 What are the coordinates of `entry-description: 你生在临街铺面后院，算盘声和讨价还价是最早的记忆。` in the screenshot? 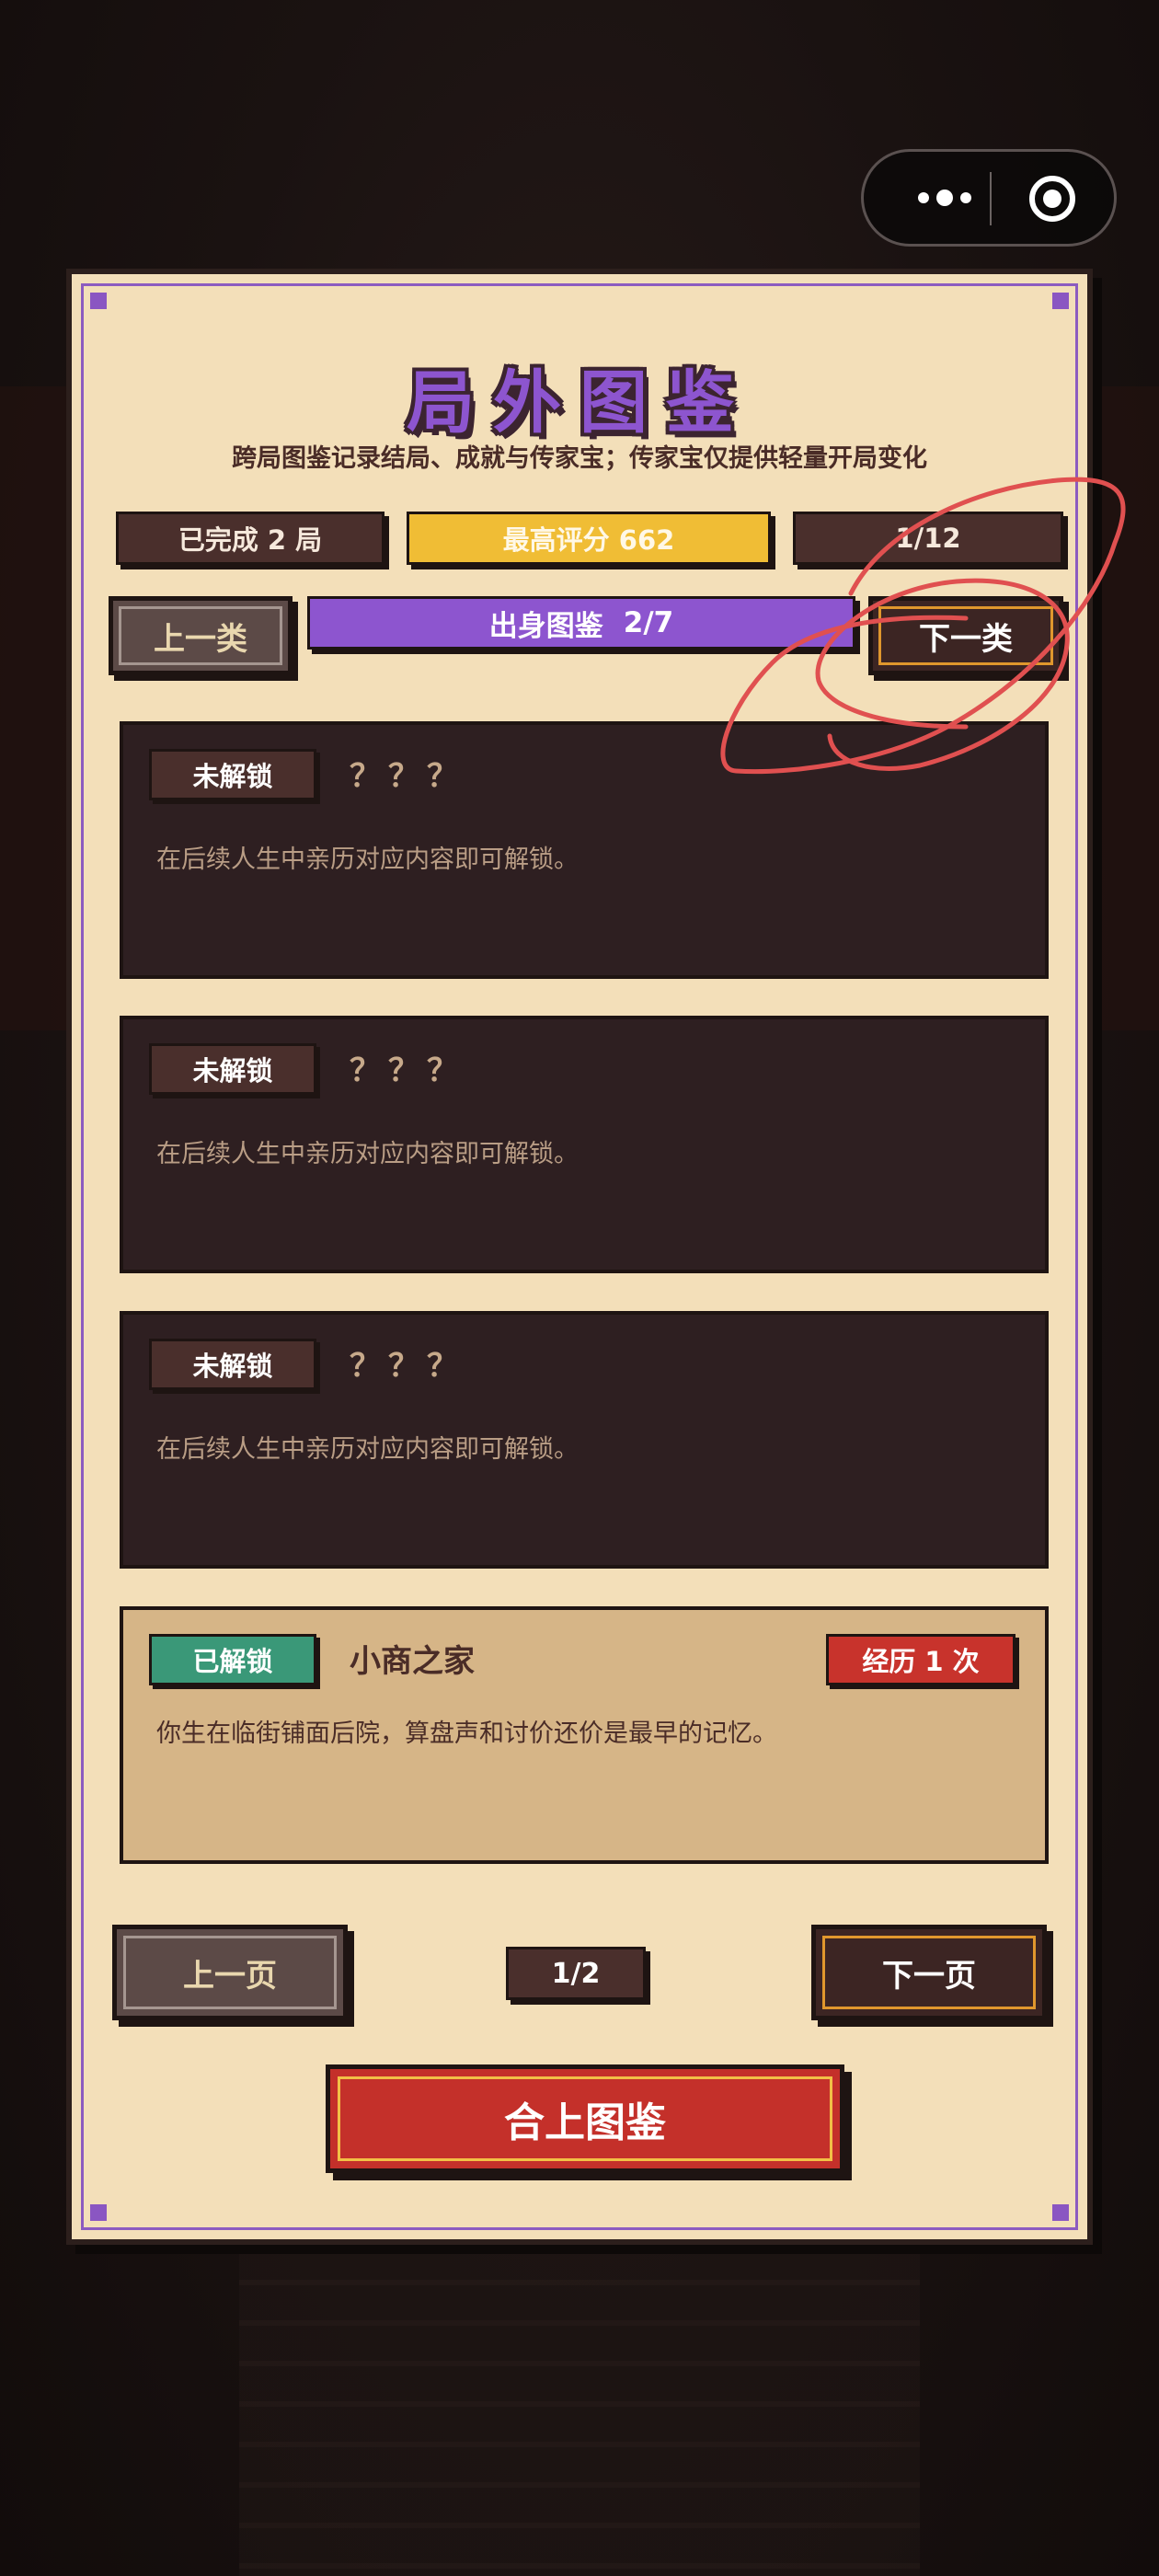 It's located at (466, 1733).